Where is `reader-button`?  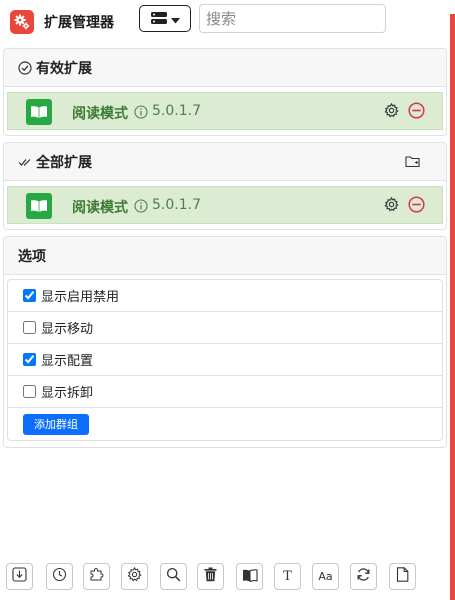 reader-button is located at coordinates (249, 576).